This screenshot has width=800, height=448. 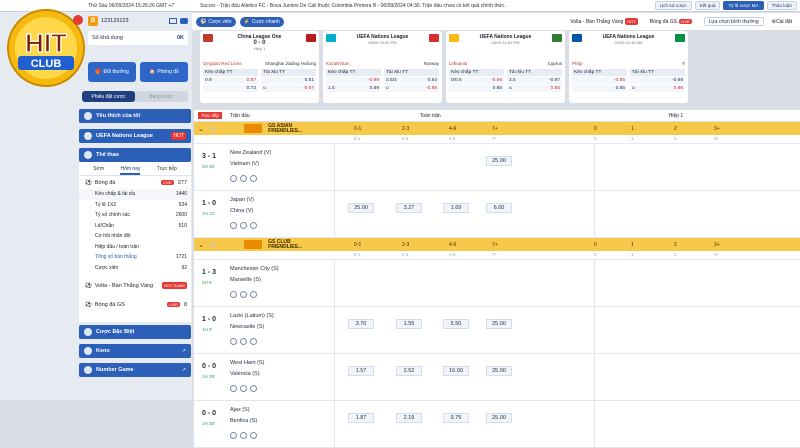 What do you see at coordinates (135, 257) in the screenshot?
I see `sidebar-item-soccer-total-goals: Tổng số bàn thắng 1721` at bounding box center [135, 257].